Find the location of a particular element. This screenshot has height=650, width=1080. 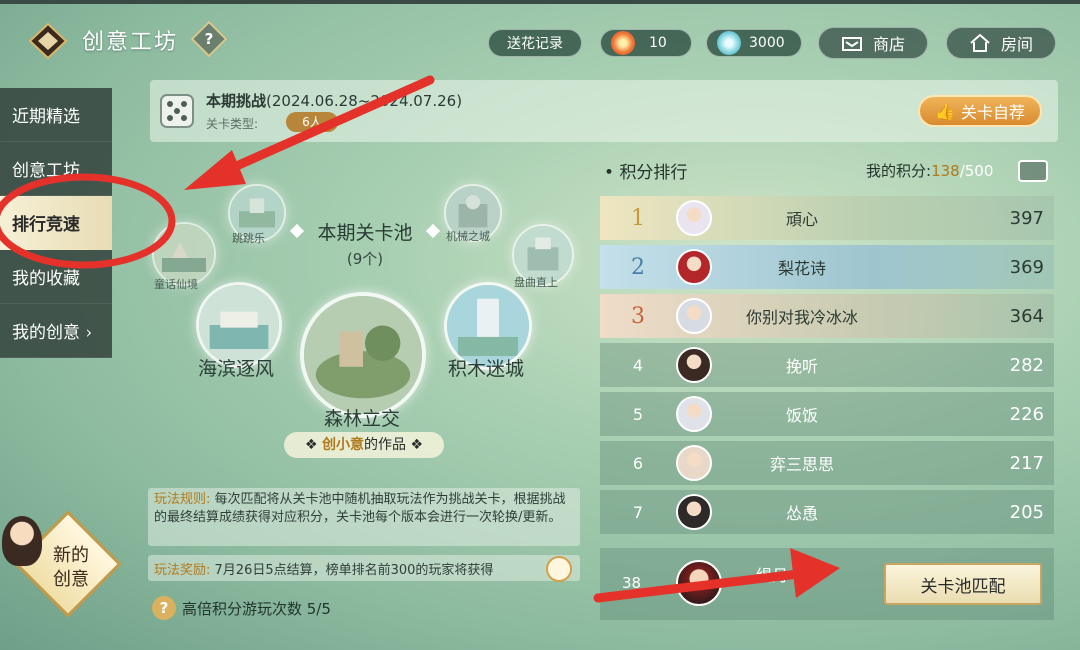

my-score: 我的积分:138/500 is located at coordinates (930, 171).